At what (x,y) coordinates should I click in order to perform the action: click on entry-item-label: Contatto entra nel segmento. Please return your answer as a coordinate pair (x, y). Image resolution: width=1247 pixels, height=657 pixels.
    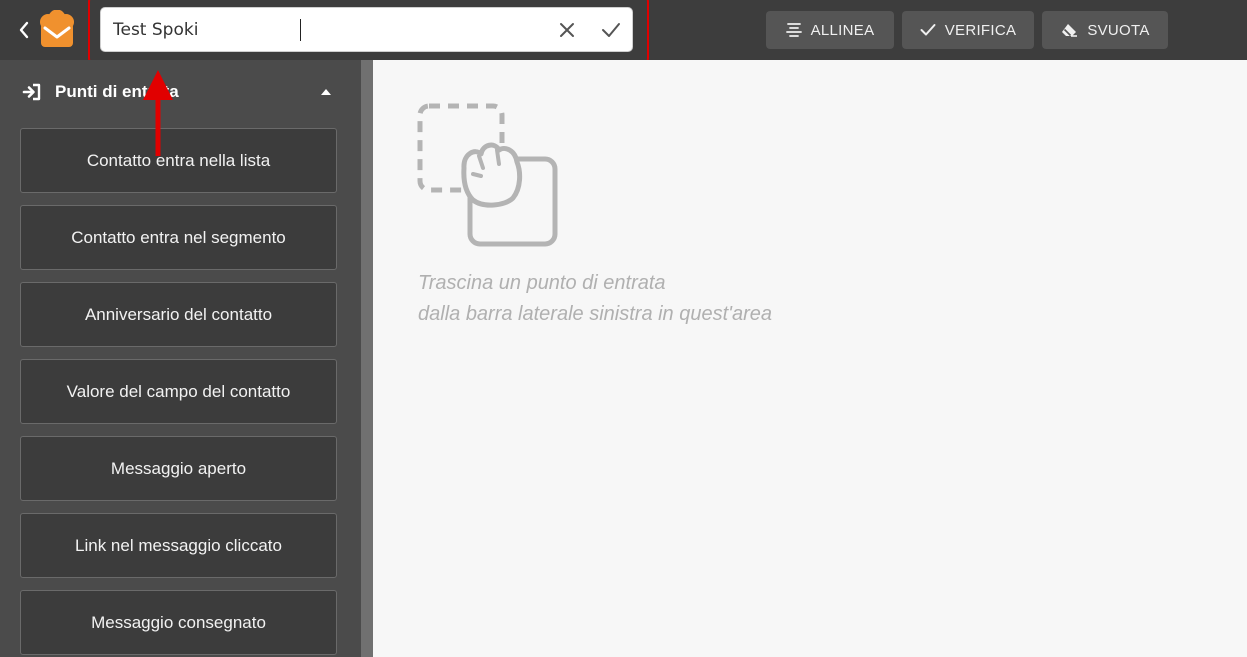
    Looking at the image, I should click on (178, 237).